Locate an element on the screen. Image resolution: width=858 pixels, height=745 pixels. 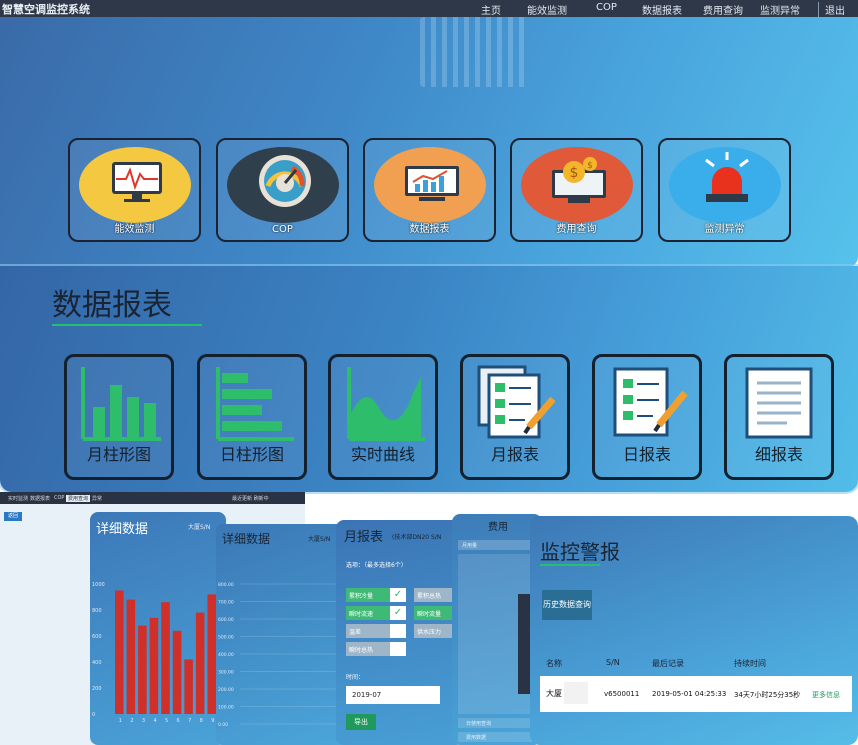
monitor-pulse-icon is located at coordinates (137, 182).